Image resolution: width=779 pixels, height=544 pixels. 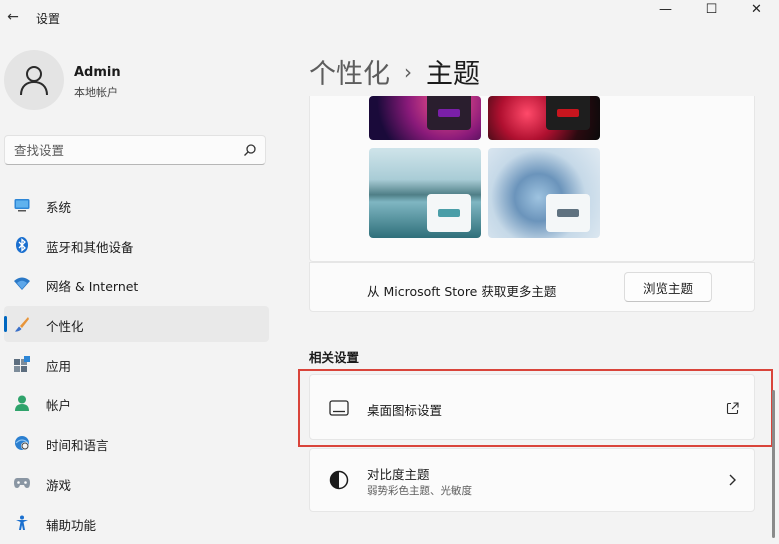 I want to click on sidebar-item-label: 个性化, so click(x=65, y=327).